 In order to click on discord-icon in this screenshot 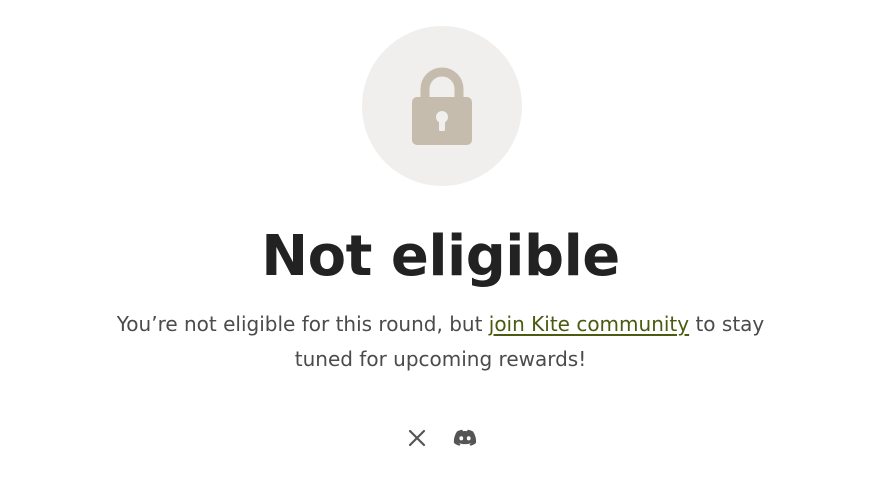, I will do `click(464, 437)`.